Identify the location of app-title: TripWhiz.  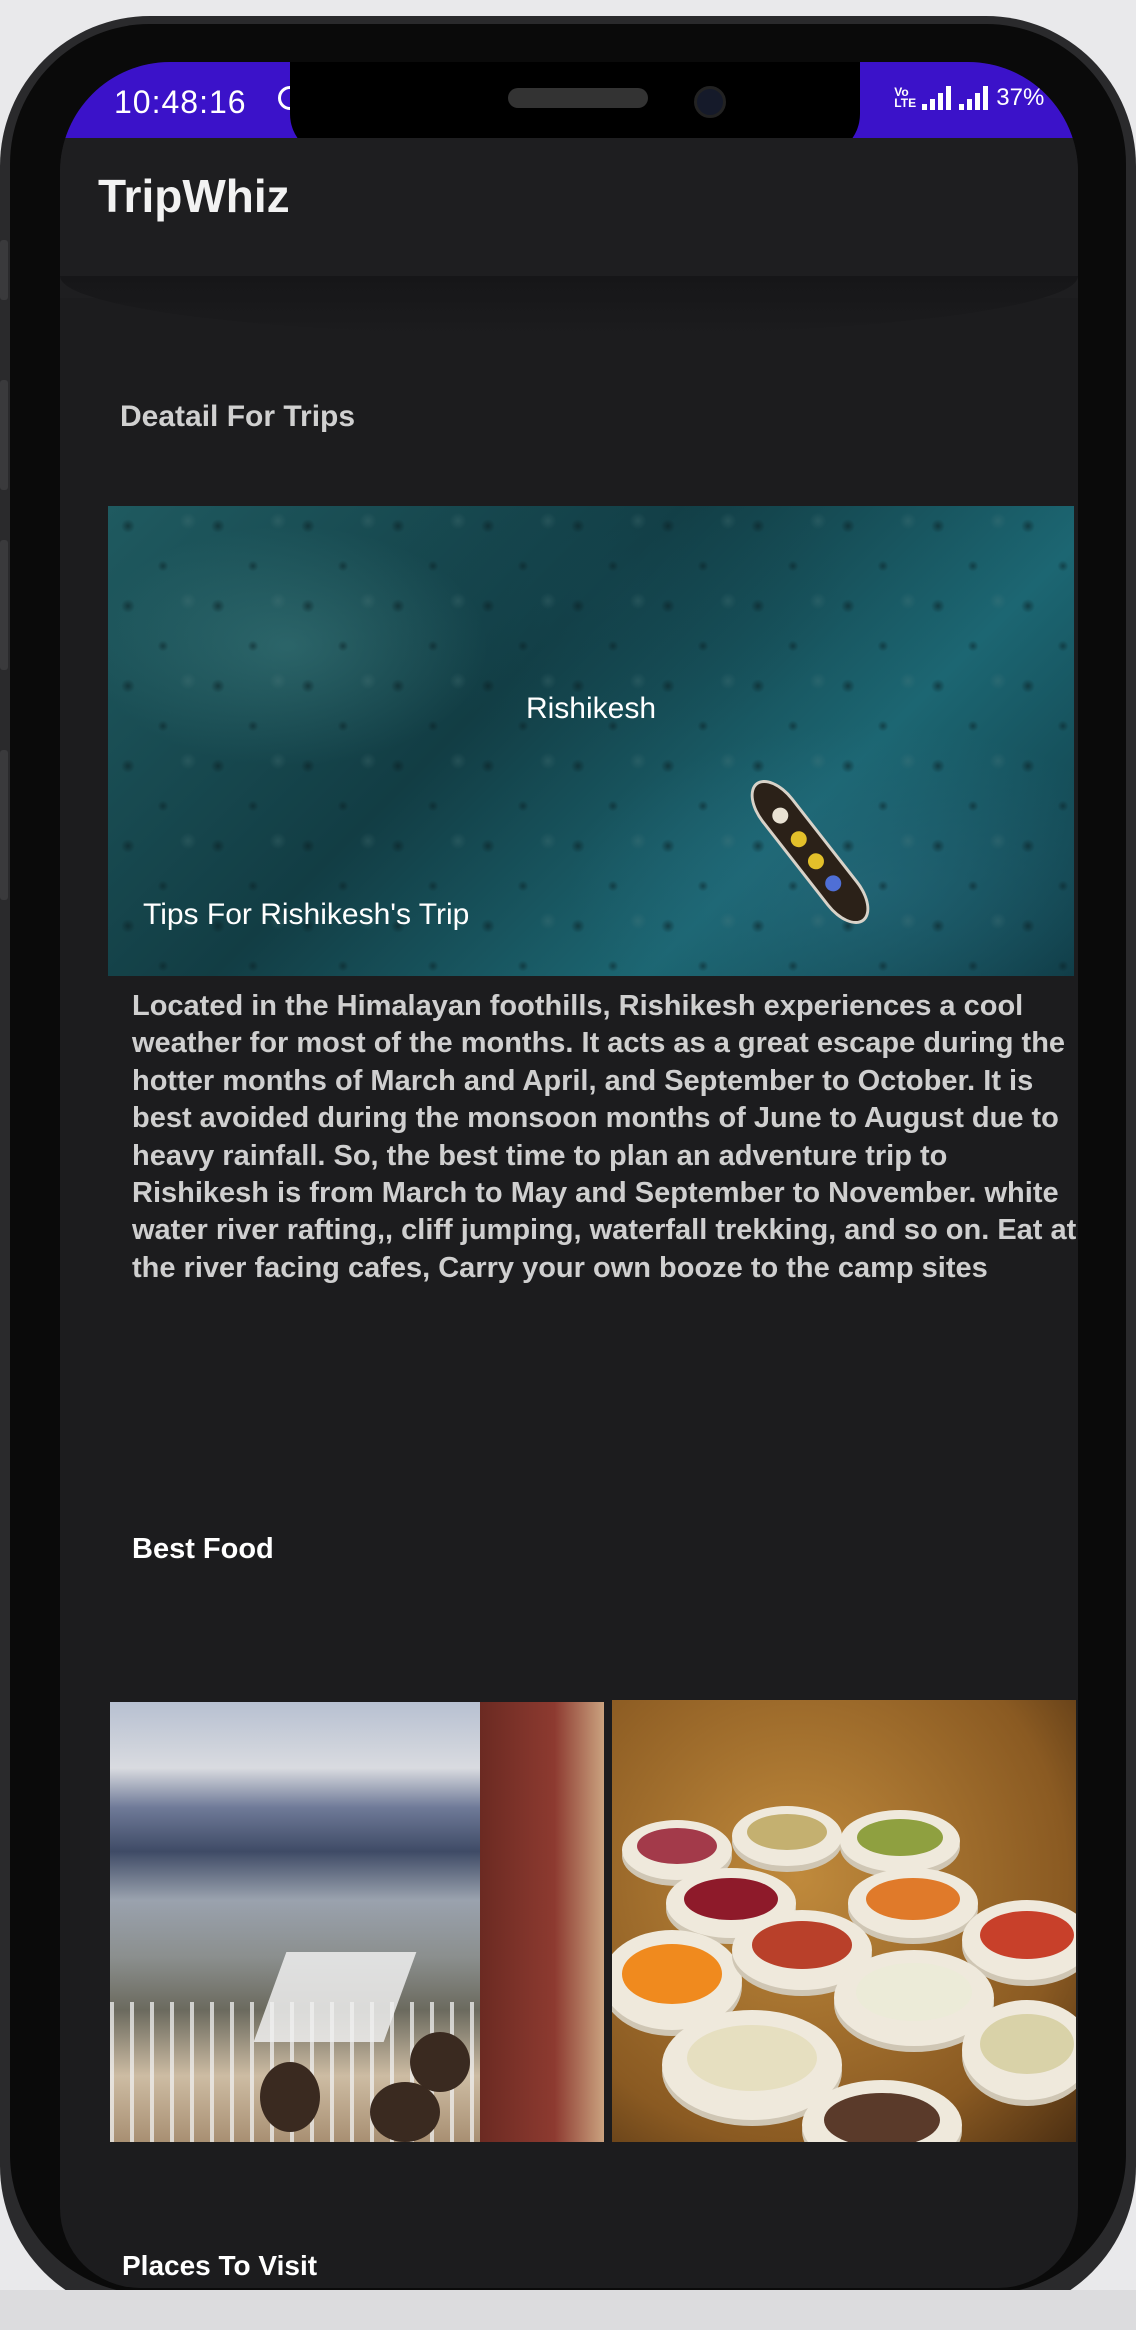
(194, 196).